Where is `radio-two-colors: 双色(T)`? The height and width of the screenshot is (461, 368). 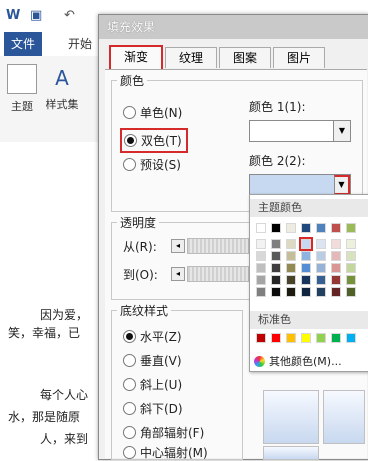
radio-two-colors: 双色(T) is located at coordinates (154, 140).